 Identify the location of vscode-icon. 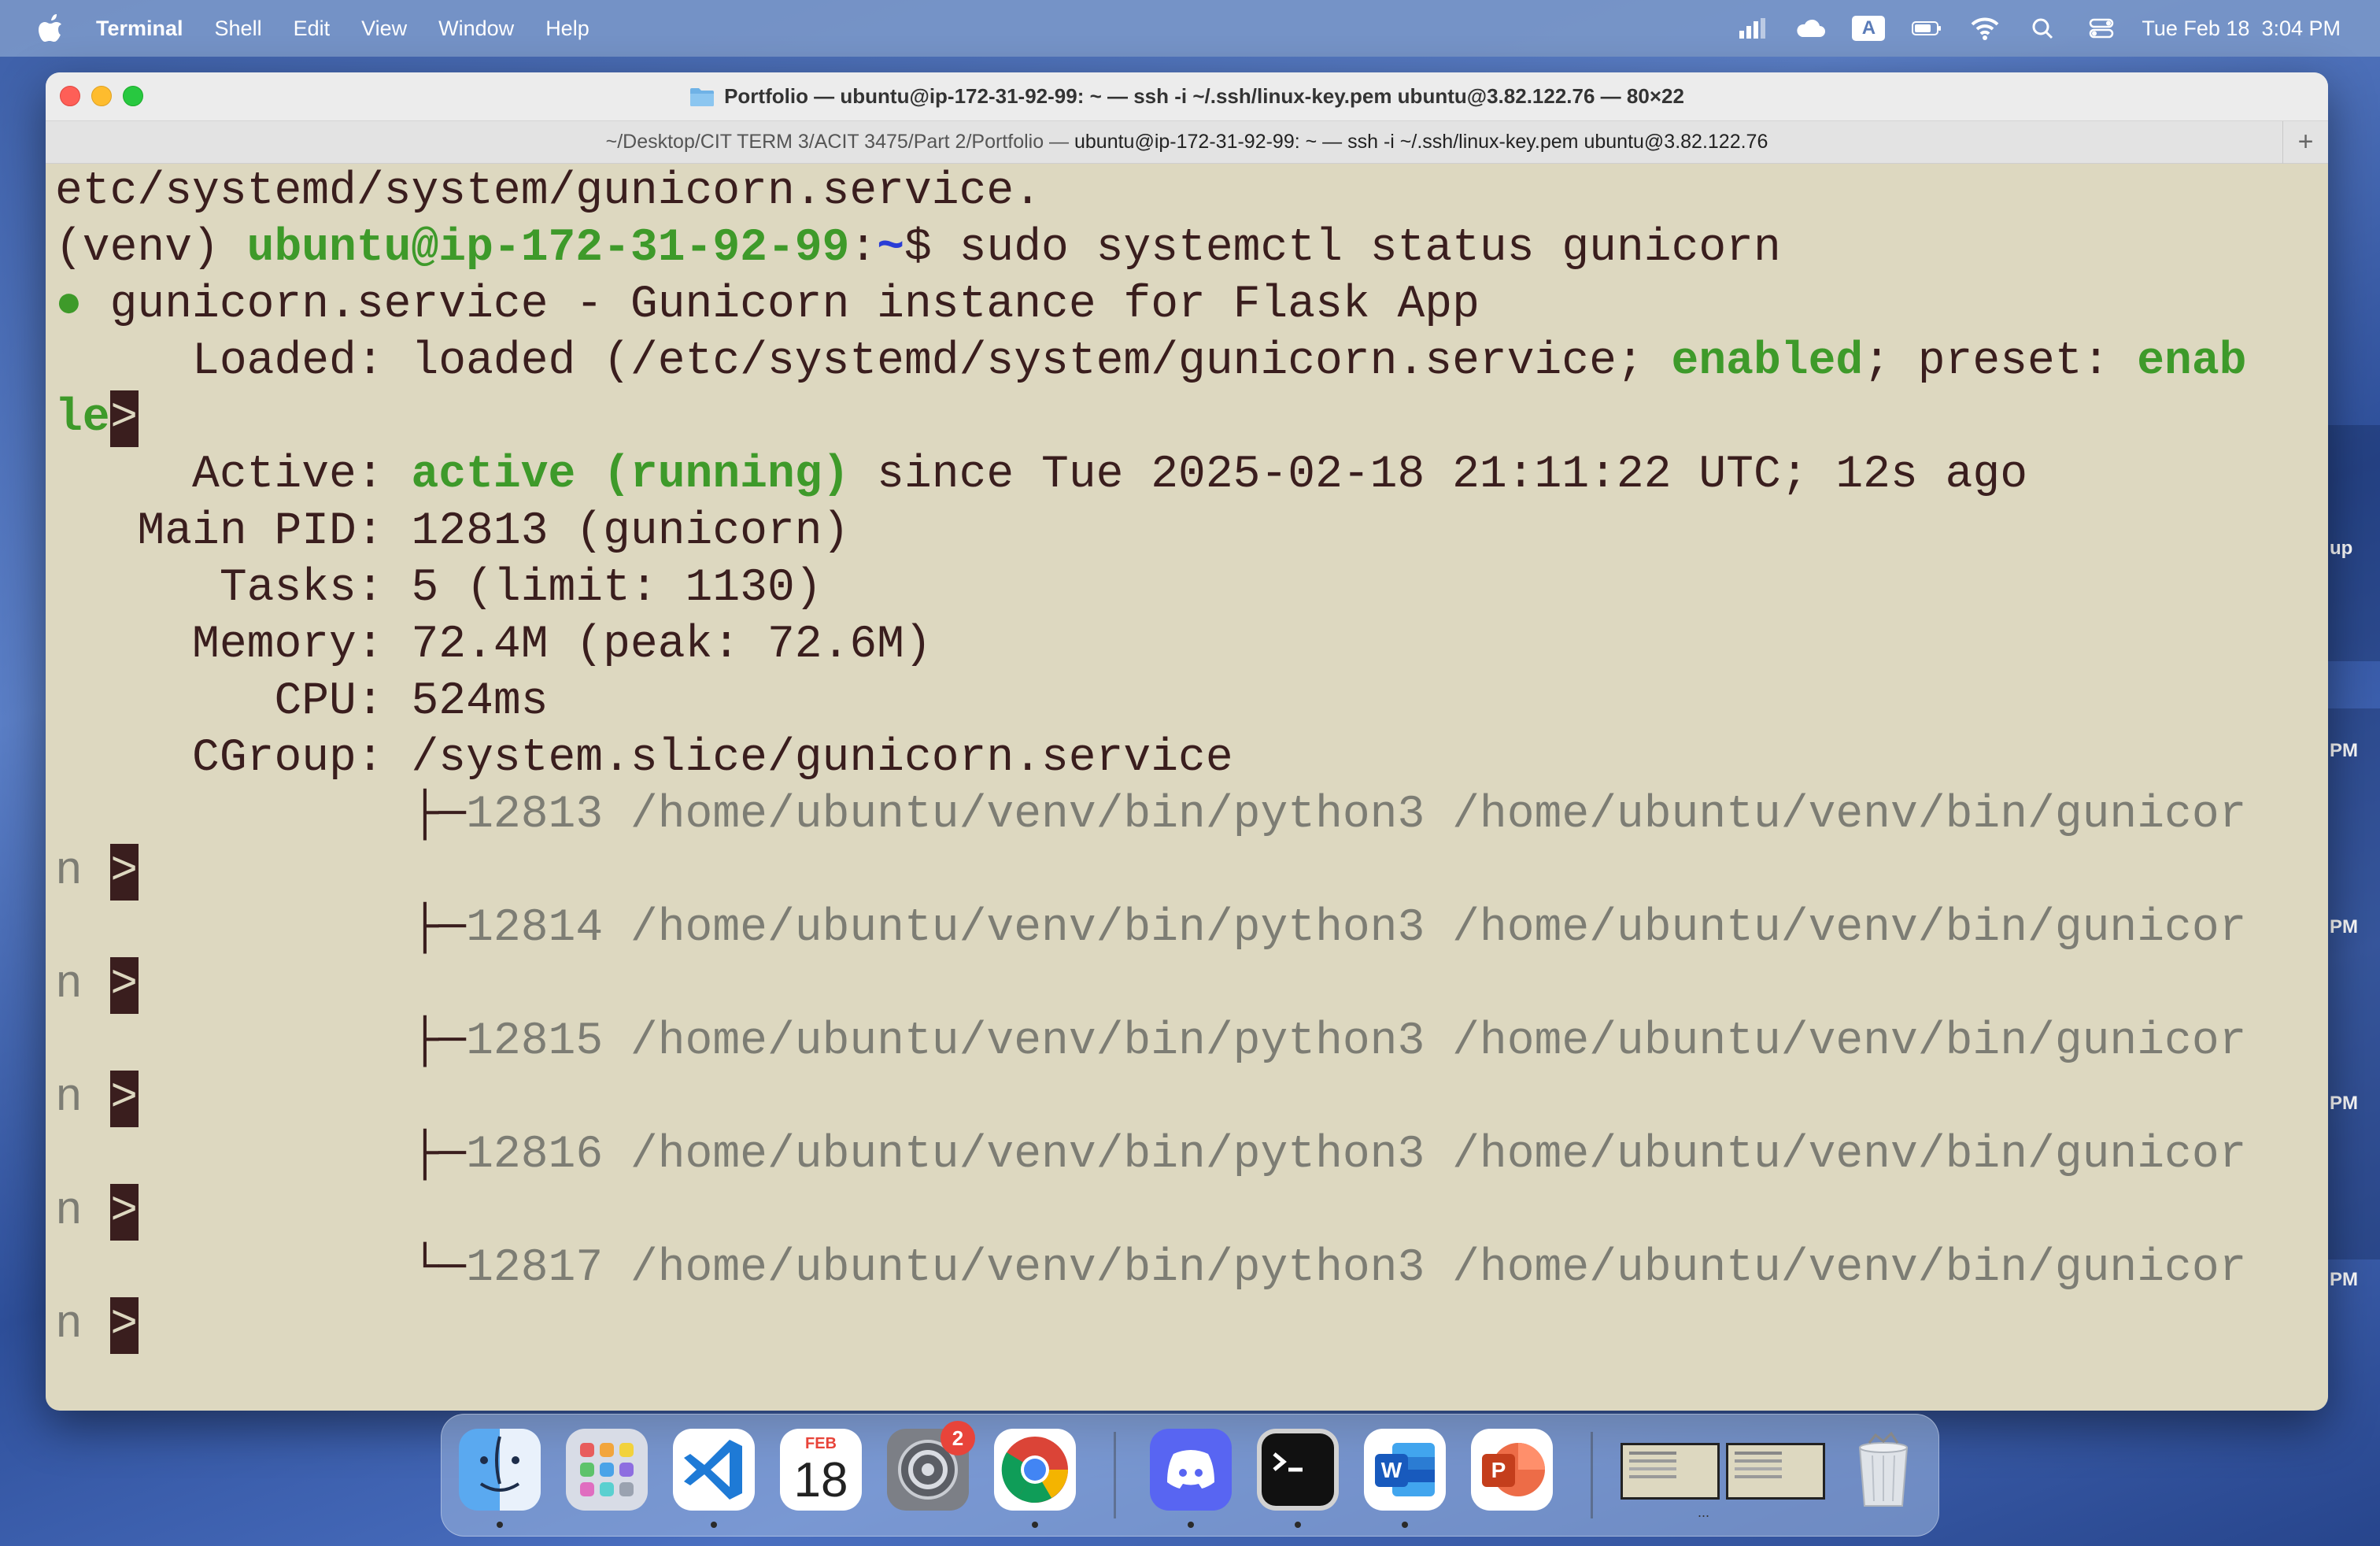
(714, 1470).